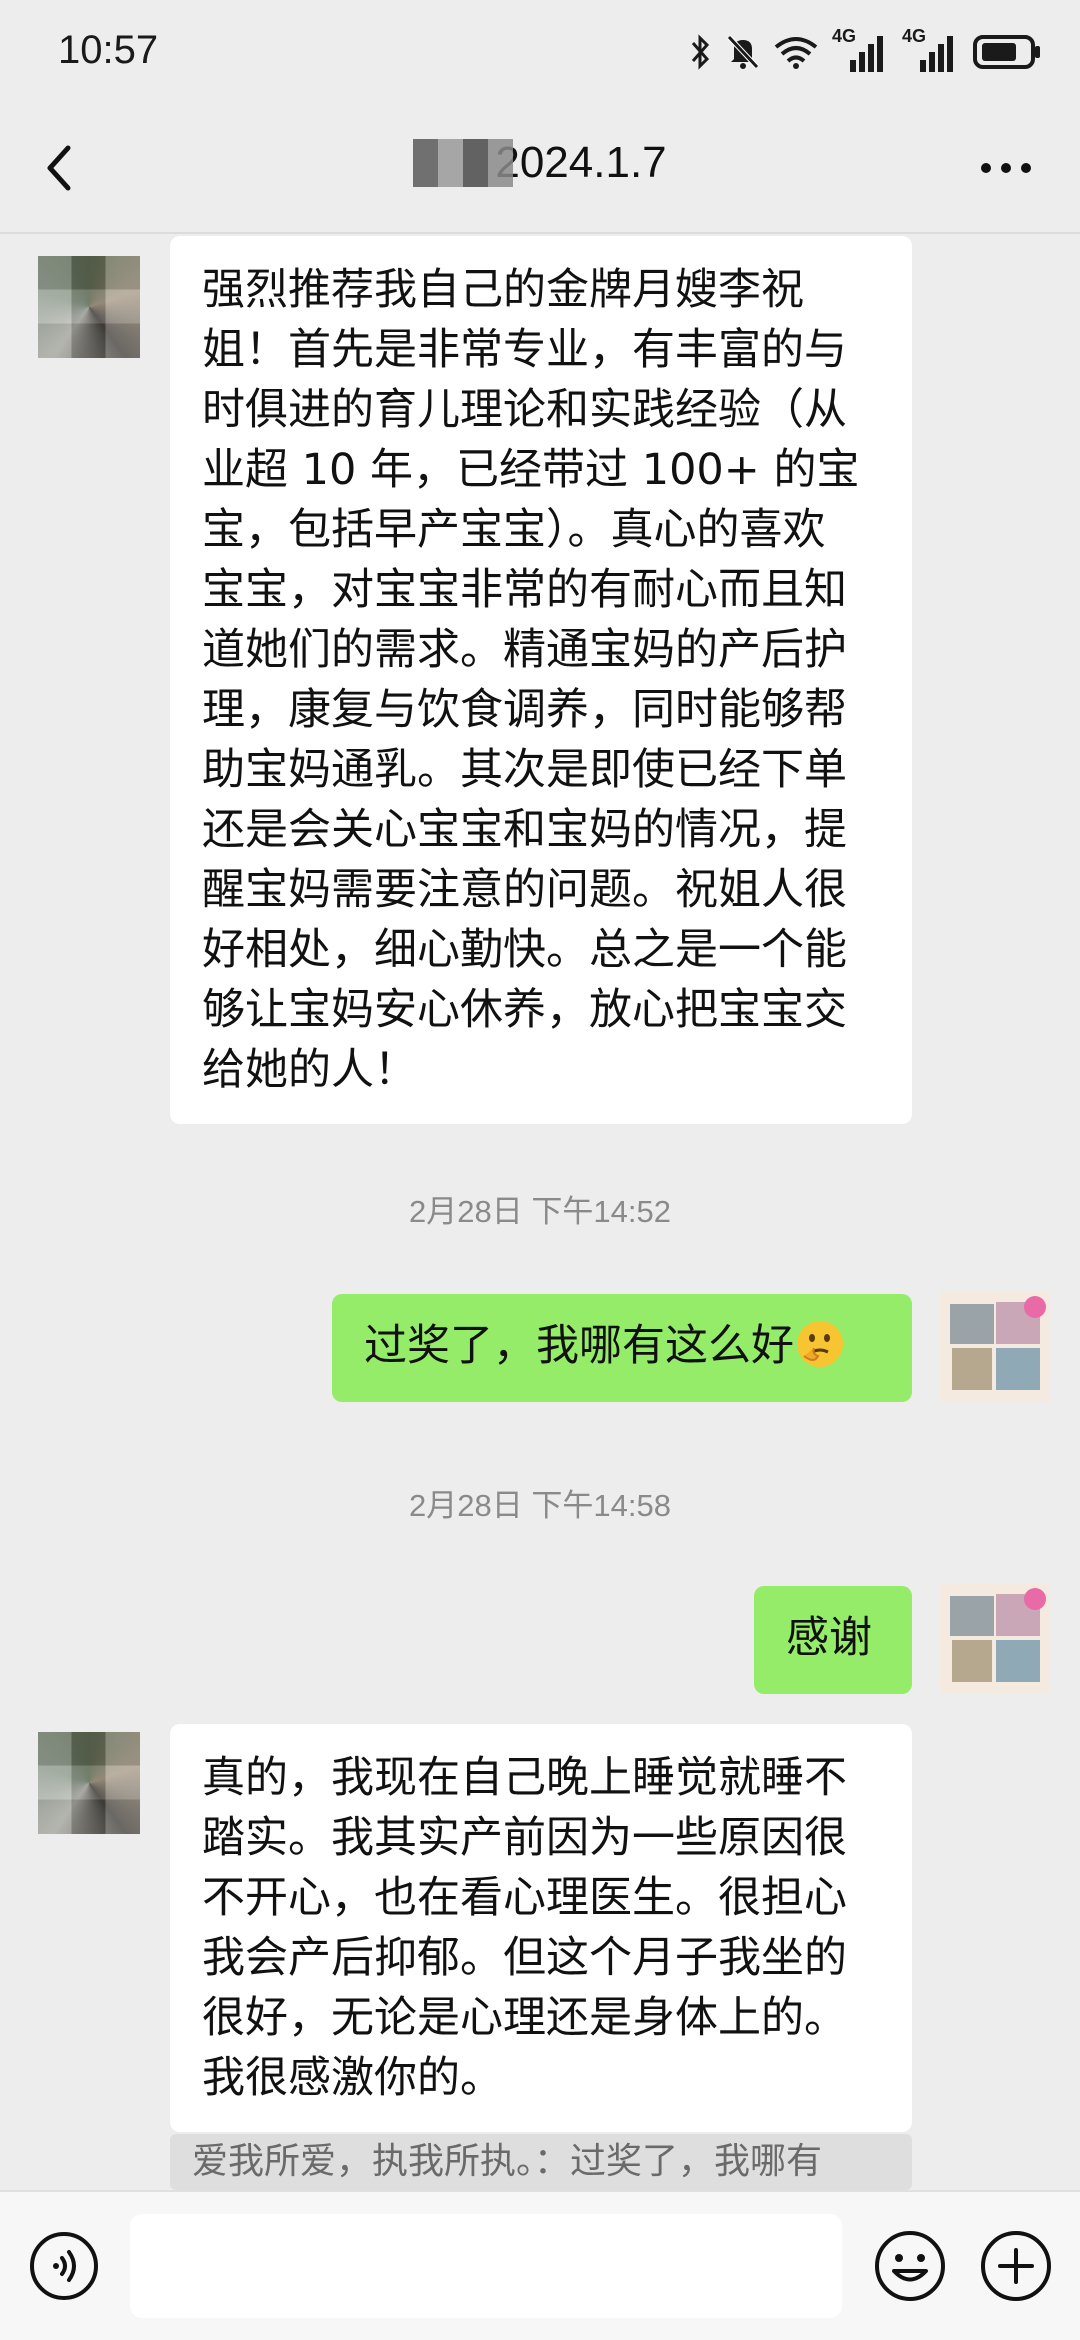 The width and height of the screenshot is (1080, 2340). I want to click on signal-4g-1: 4G, so click(860, 50).